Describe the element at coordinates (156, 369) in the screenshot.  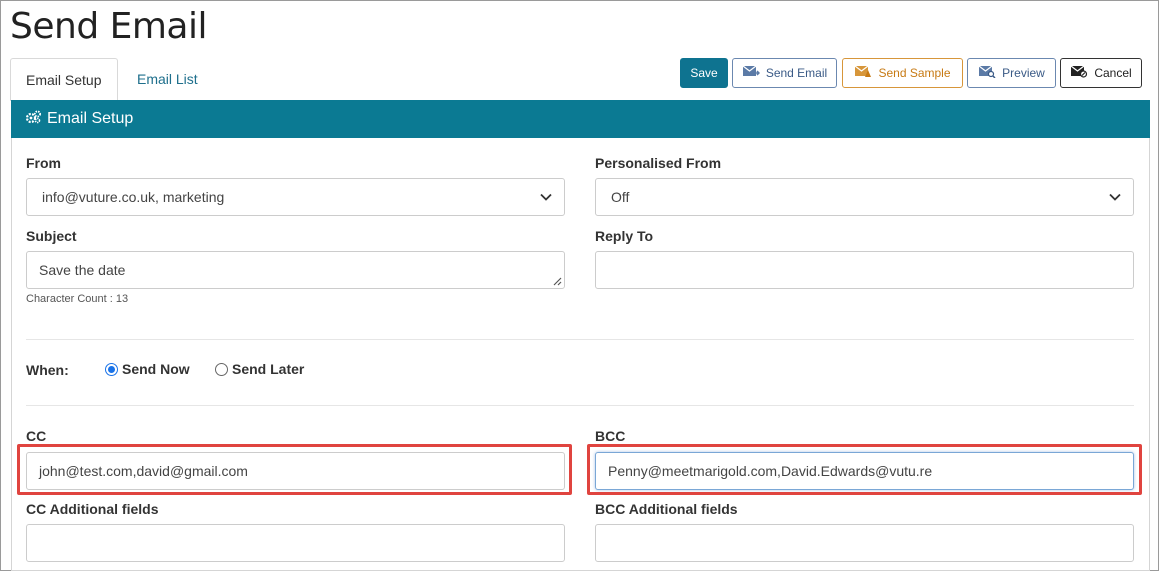
I see `send-now-label: Send Now` at that location.